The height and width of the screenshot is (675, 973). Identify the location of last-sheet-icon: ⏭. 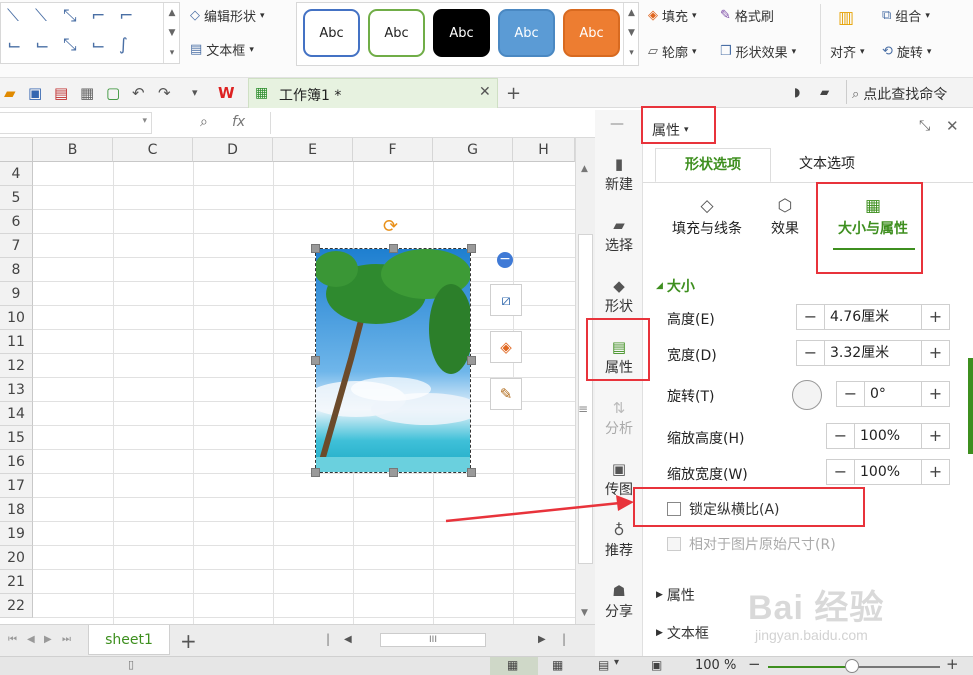
(66, 639).